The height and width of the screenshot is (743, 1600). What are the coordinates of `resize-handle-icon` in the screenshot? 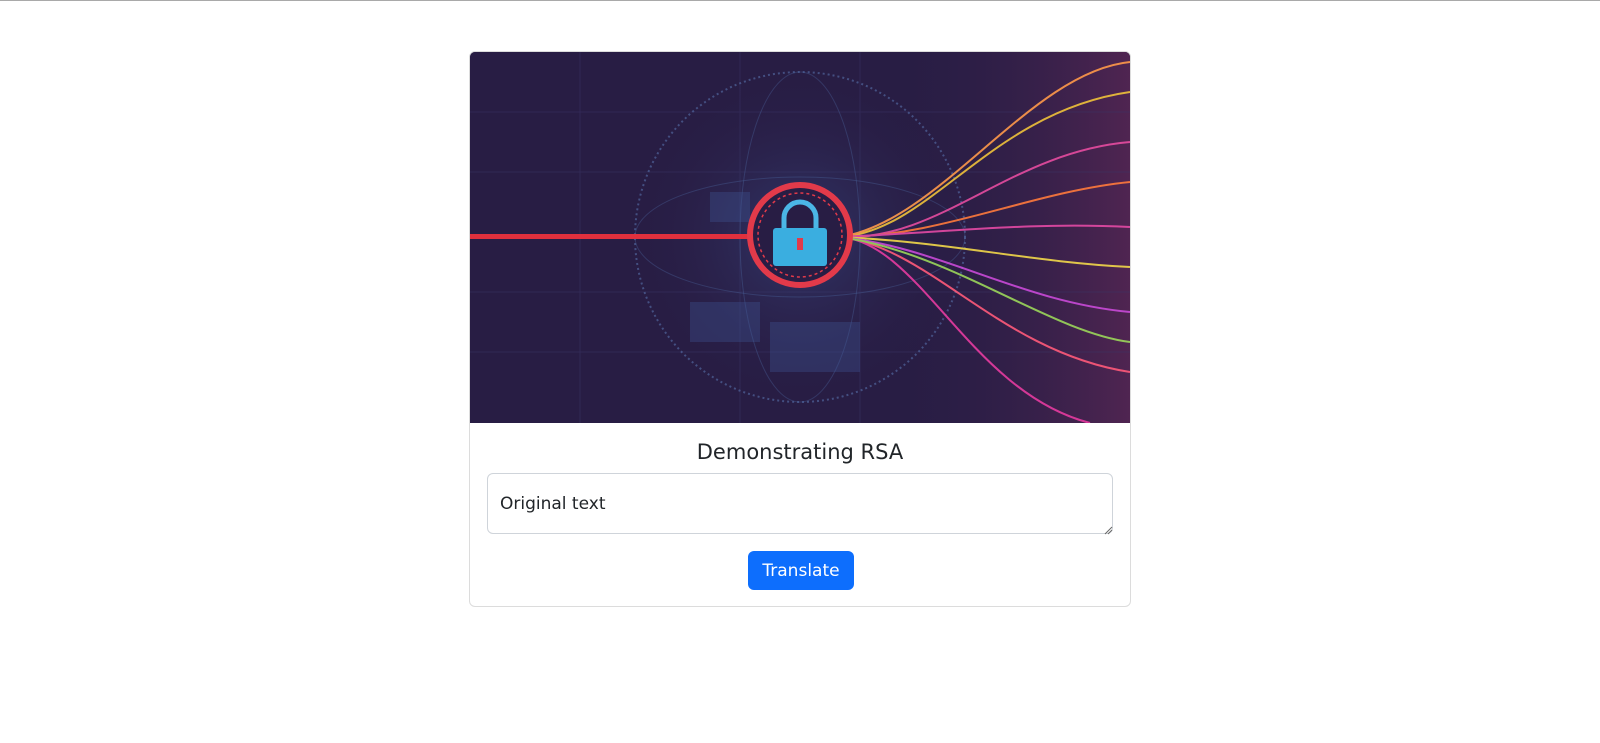 It's located at (1108, 530).